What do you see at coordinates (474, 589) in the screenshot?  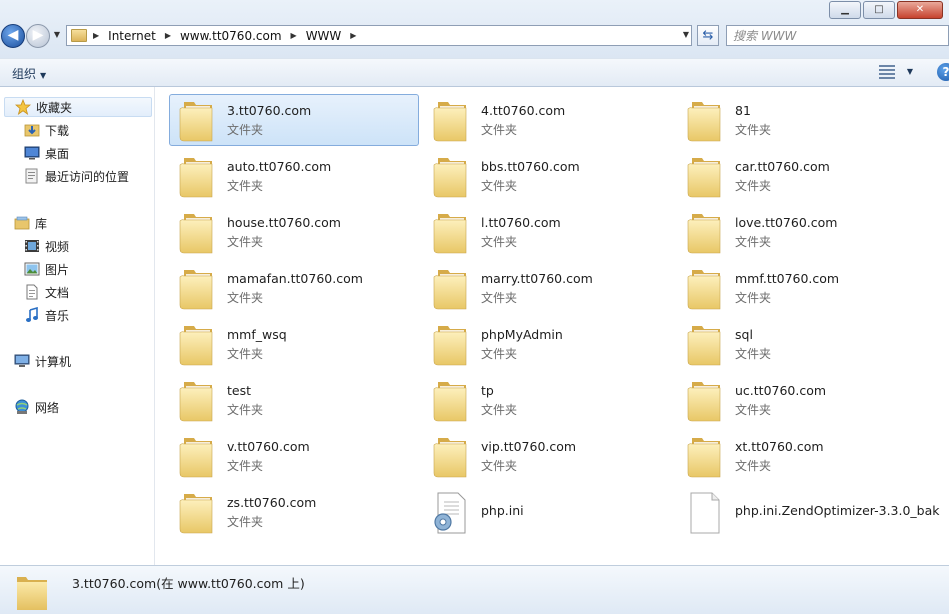 I see `details-pane: 3.tt0760.com(在 www.tt0760.com 上)` at bounding box center [474, 589].